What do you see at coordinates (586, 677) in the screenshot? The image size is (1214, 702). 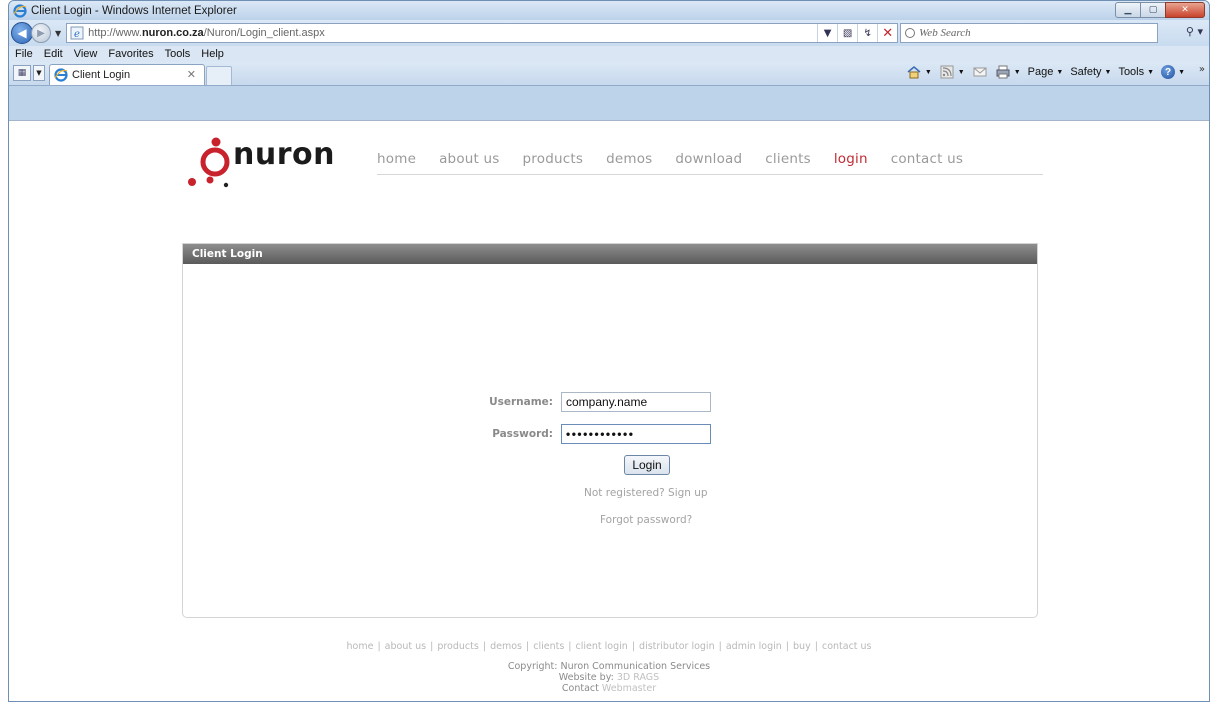 I see `website-by-label: Website by:` at bounding box center [586, 677].